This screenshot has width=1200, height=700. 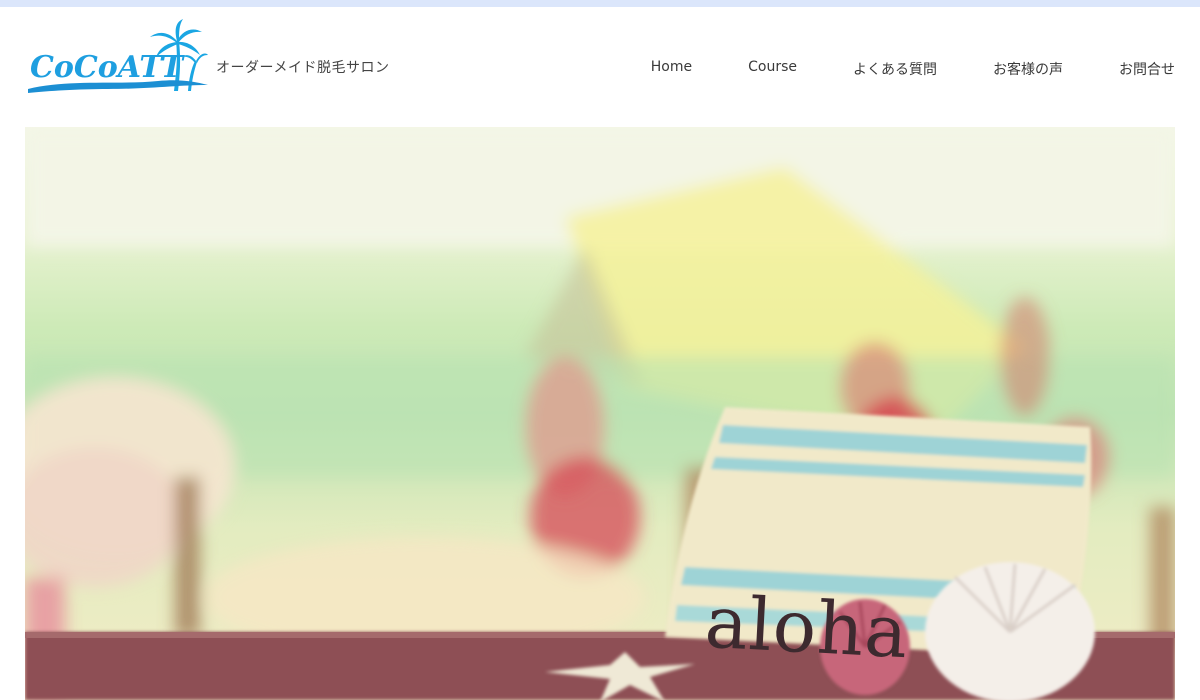 I want to click on nav-testimonials: お客様の声, so click(x=1028, y=69).